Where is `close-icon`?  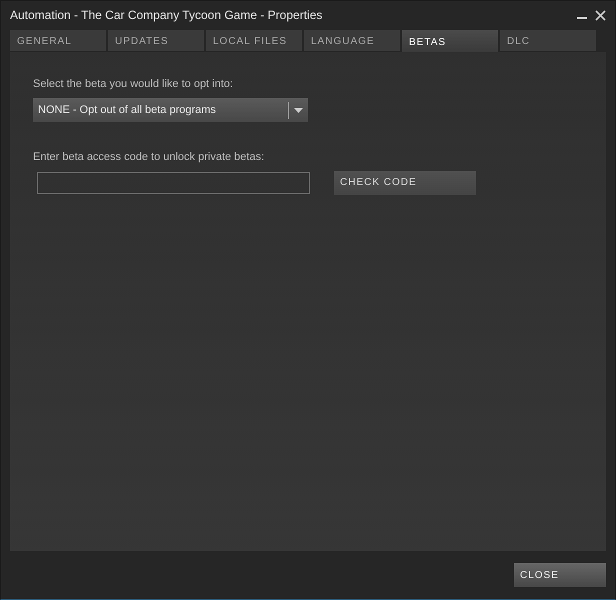
close-icon is located at coordinates (600, 15).